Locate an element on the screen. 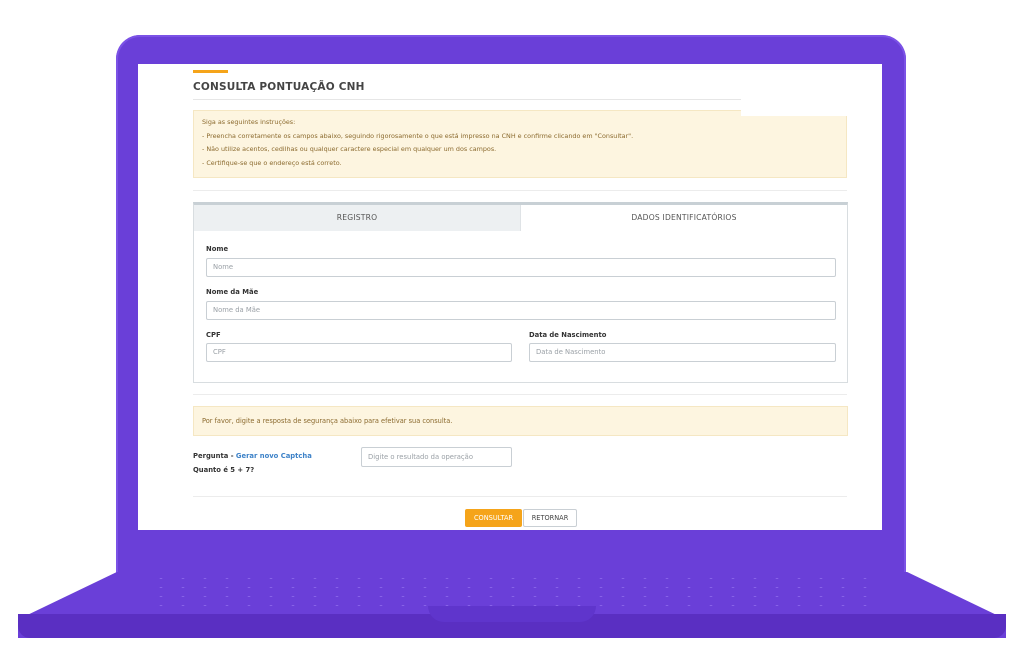 The width and height of the screenshot is (1024, 661). instructions-notch is located at coordinates (796, 112).